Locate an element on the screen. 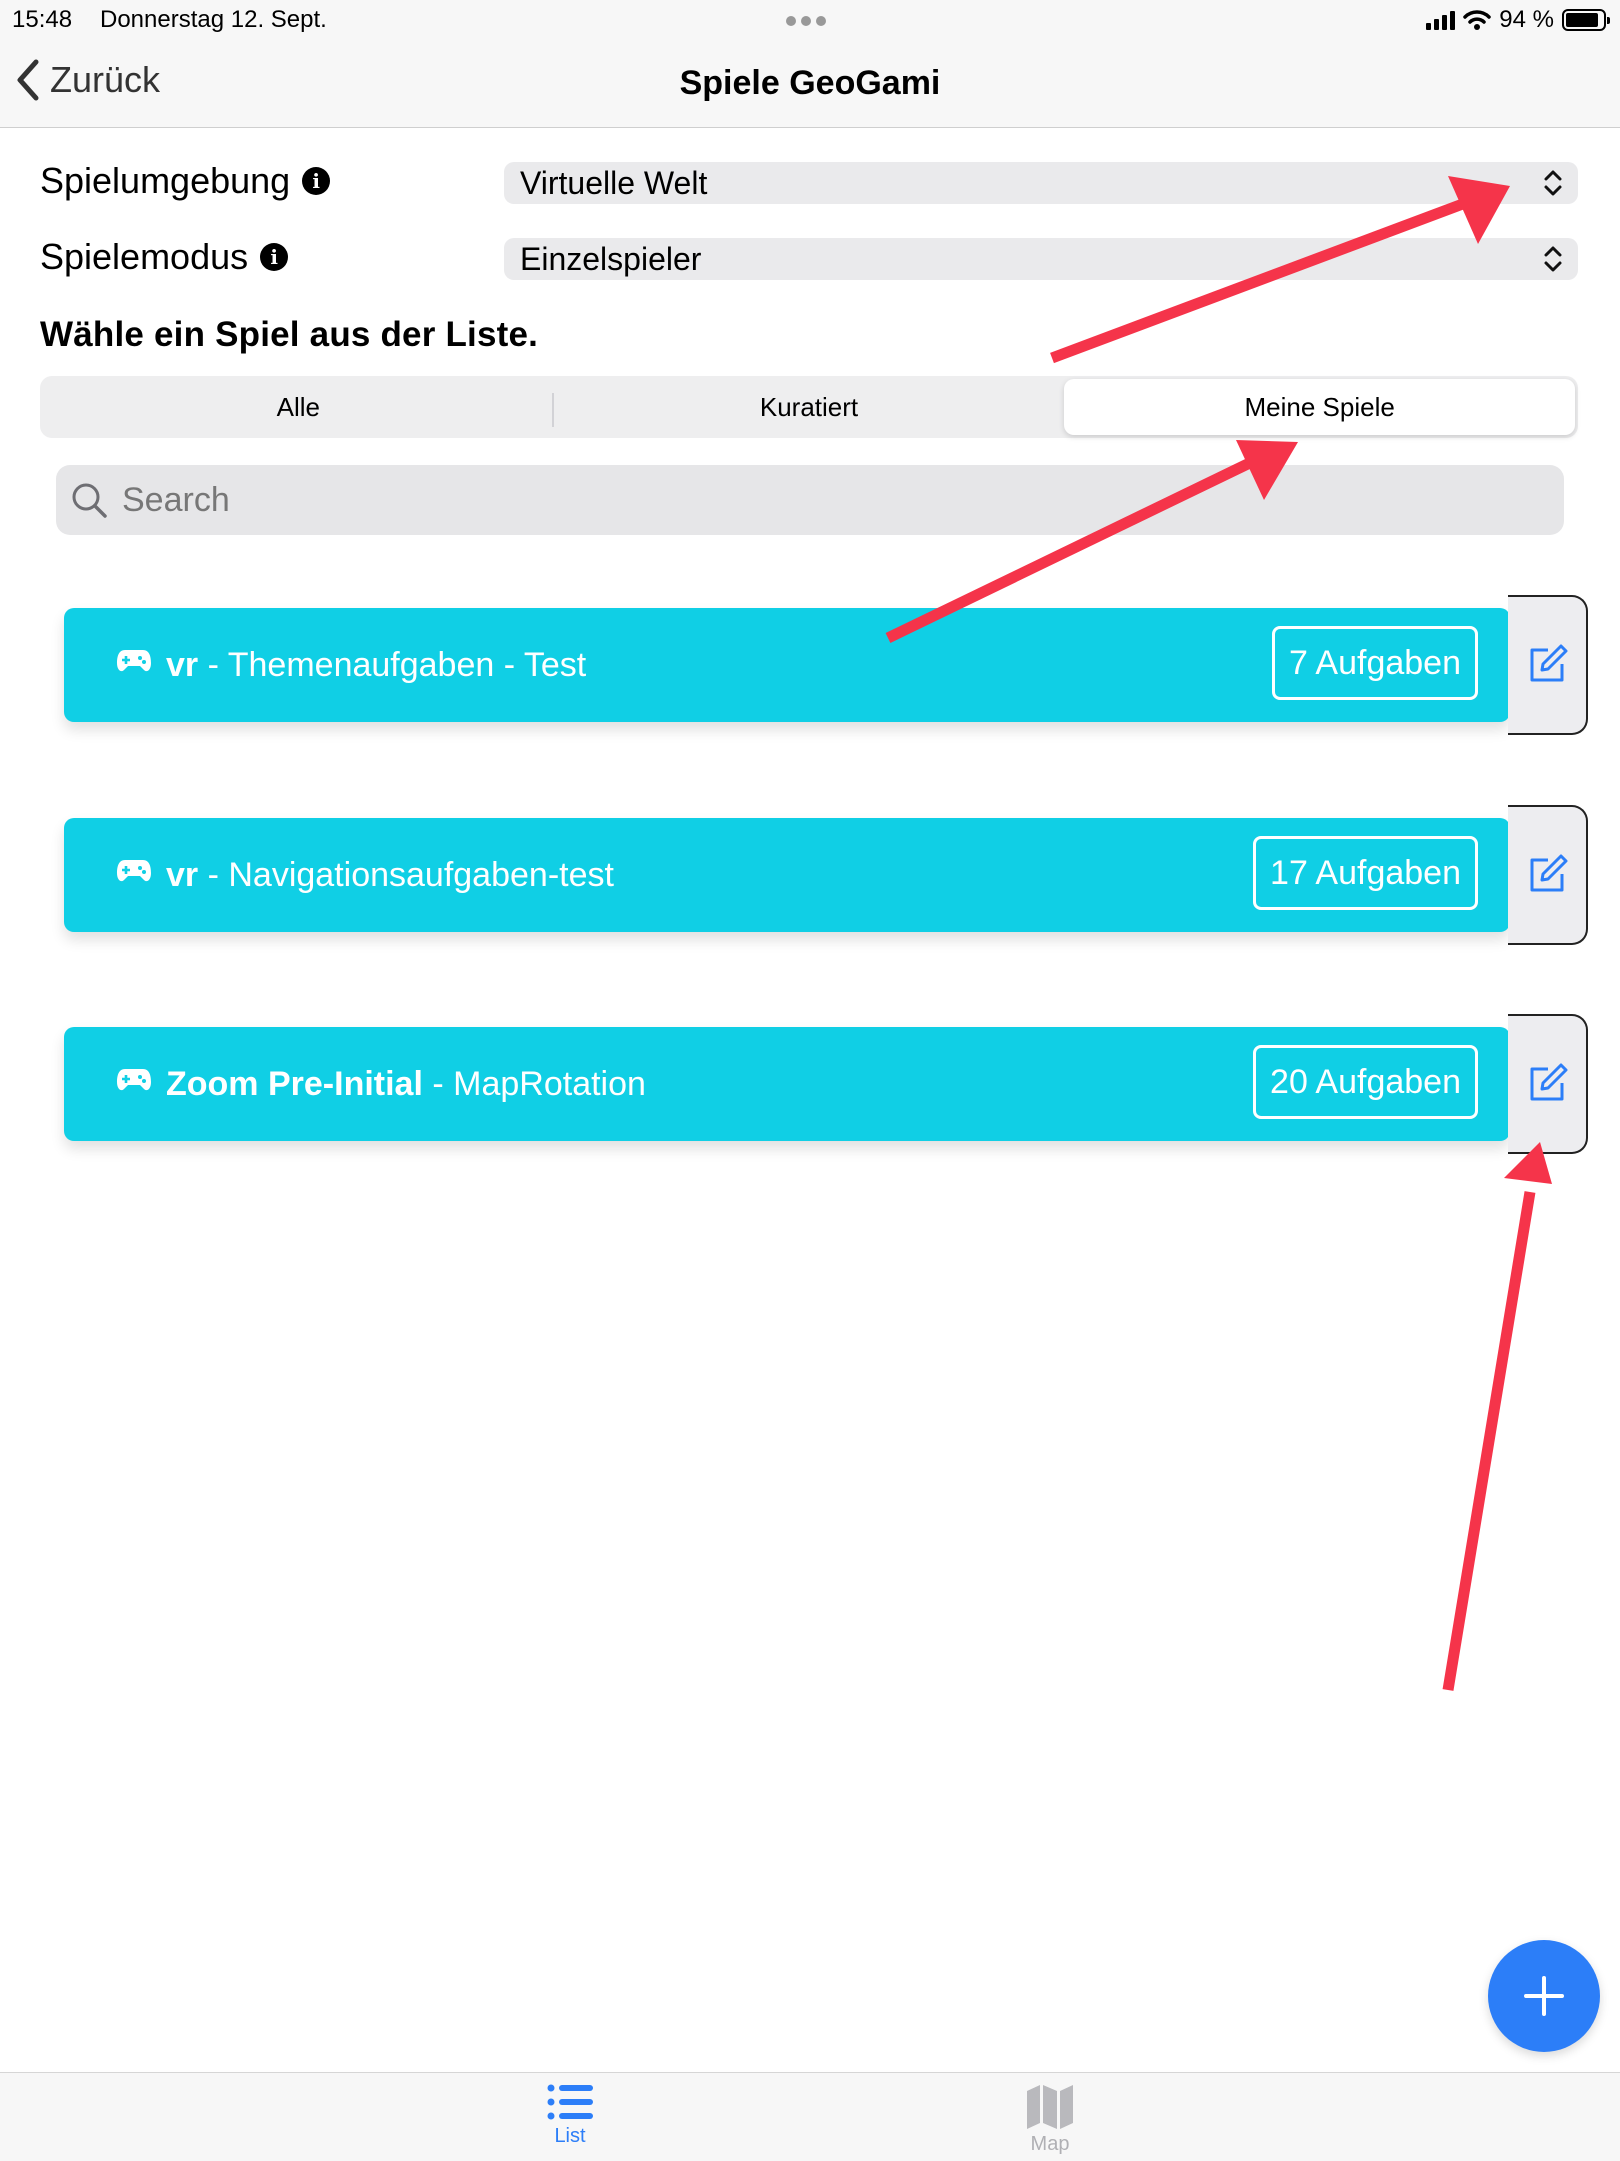  multitasking-dots-icon is located at coordinates (810, 19).